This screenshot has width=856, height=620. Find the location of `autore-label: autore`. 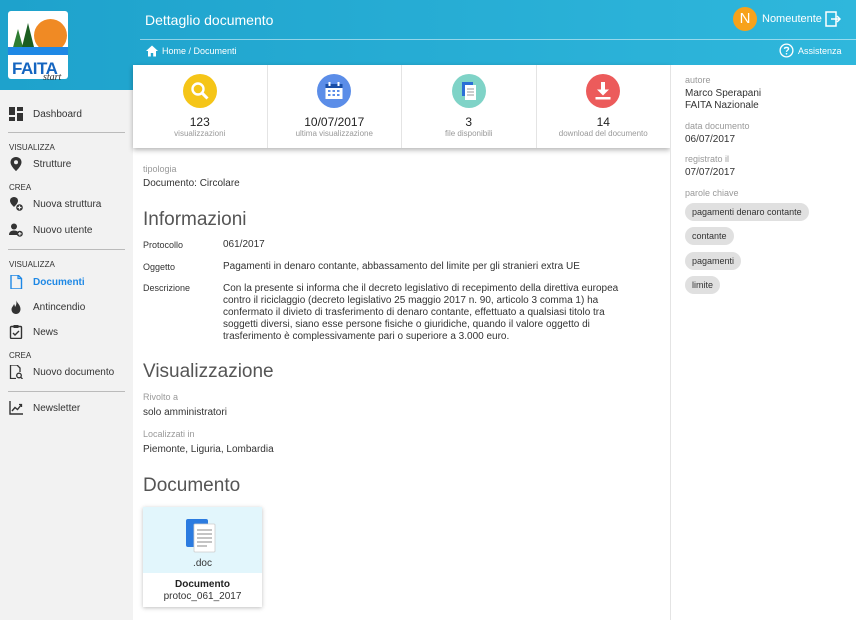

autore-label: autore is located at coordinates (698, 80).